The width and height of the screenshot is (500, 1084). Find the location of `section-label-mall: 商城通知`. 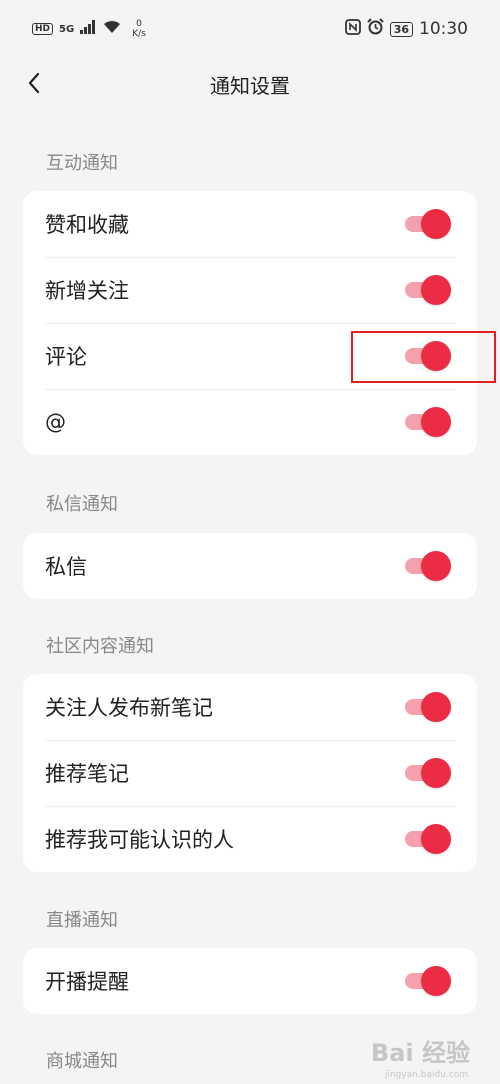

section-label-mall: 商城通知 is located at coordinates (82, 1061).